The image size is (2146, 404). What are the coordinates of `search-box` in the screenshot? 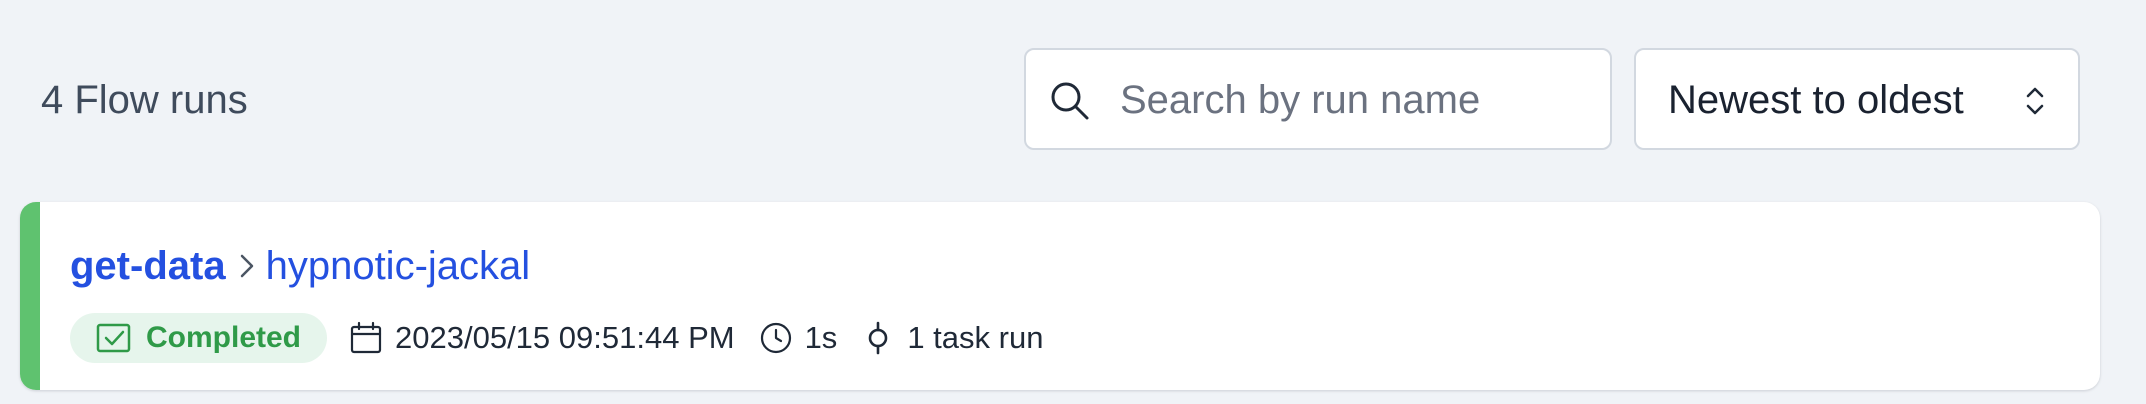 It's located at (1318, 99).